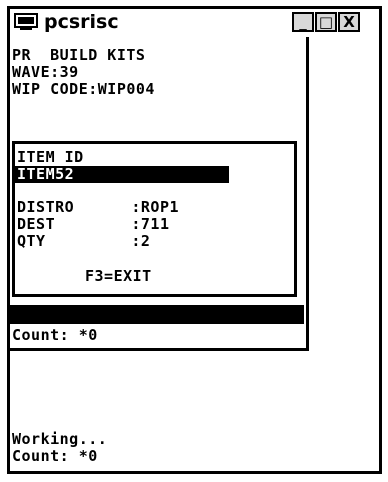 The height and width of the screenshot is (482, 388). Describe the element at coordinates (349, 22) in the screenshot. I see `close-button: X` at that location.